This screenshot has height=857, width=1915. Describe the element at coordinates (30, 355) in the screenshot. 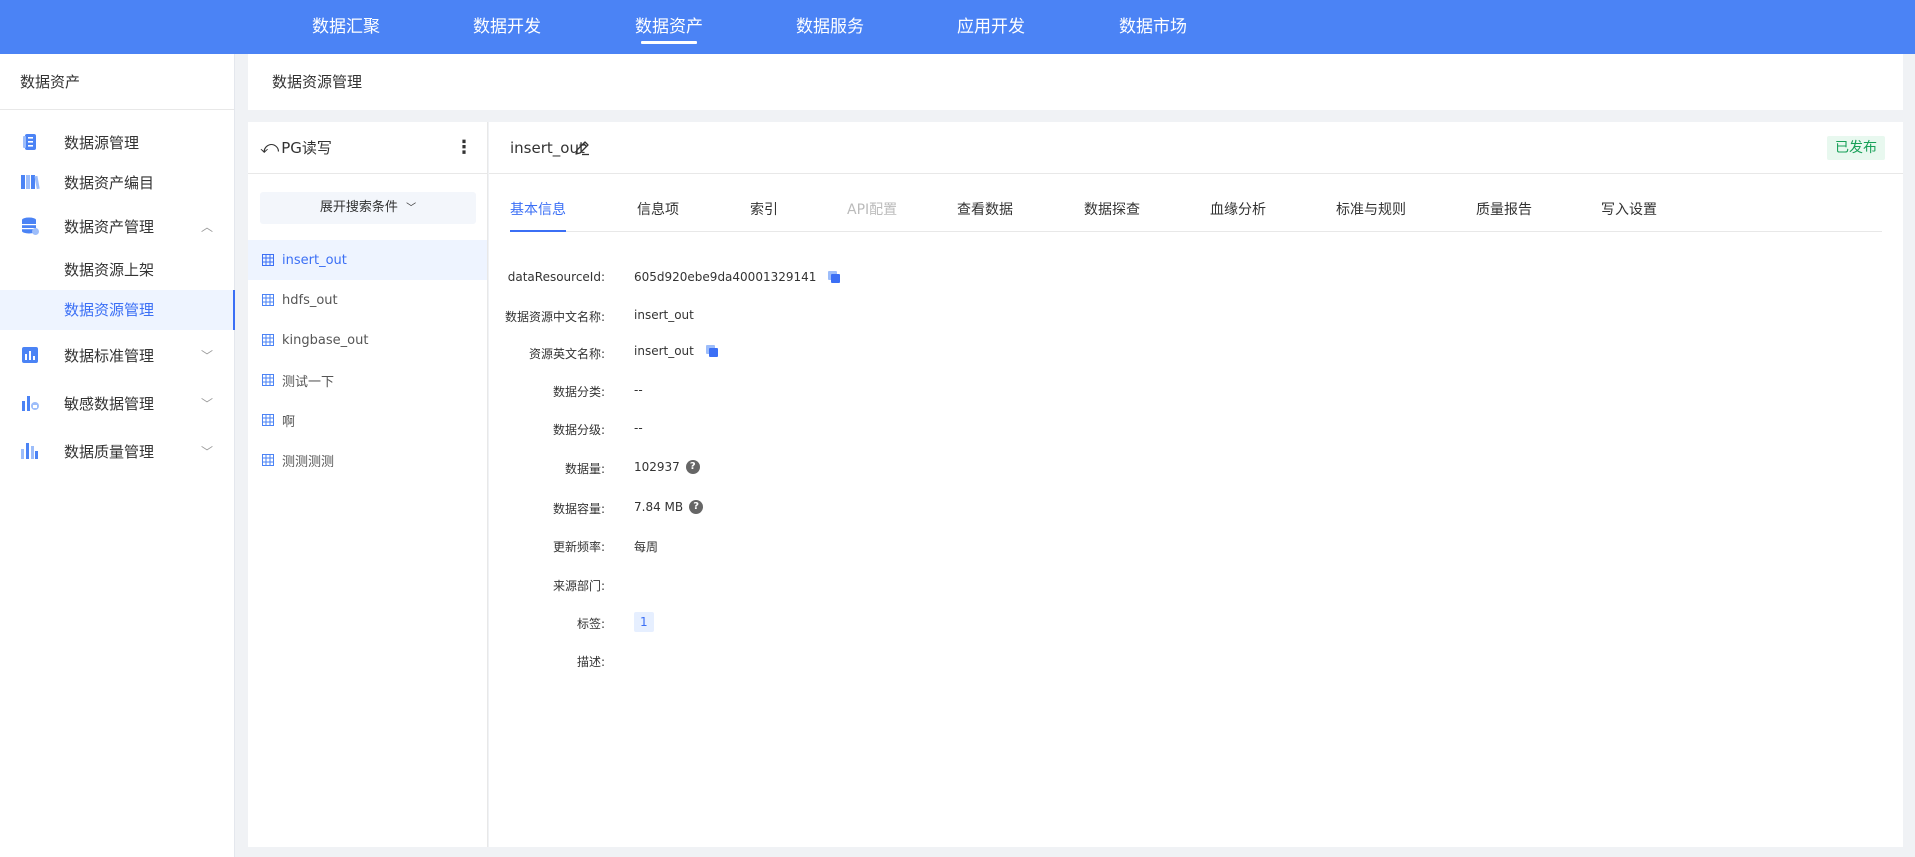

I see `standard-chart-icon` at that location.